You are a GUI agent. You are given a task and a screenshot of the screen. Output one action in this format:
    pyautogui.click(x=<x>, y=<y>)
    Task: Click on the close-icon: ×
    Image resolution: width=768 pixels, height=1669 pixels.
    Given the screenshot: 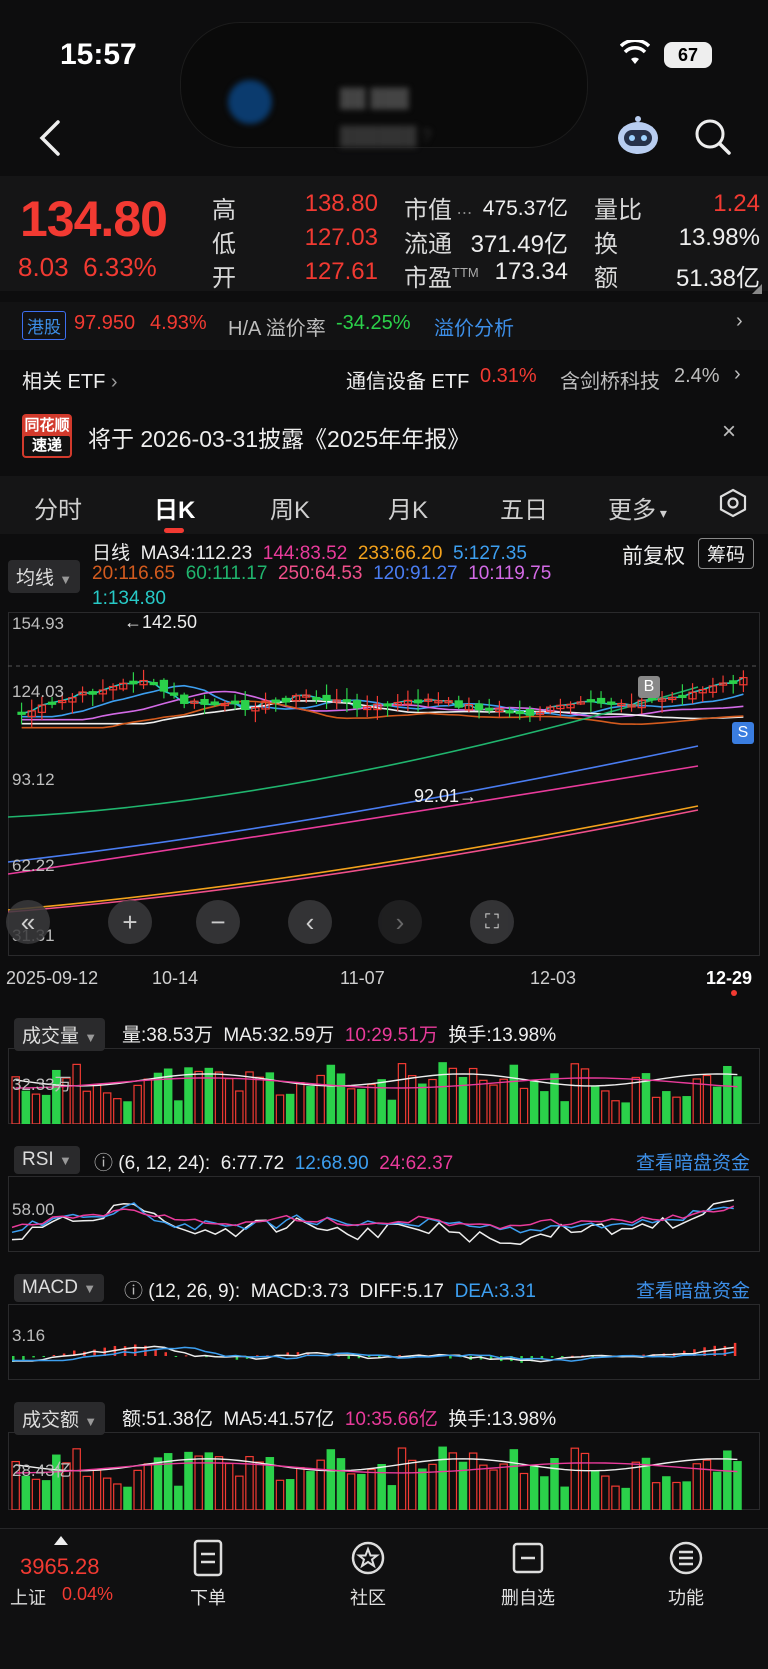 What is the action you would take?
    pyautogui.click(x=729, y=432)
    